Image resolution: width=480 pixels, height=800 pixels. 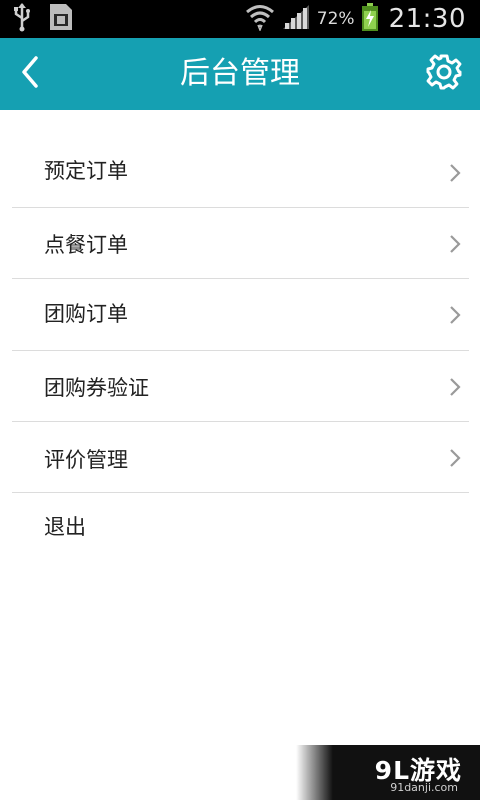 I want to click on menu-item-label: 团购券验证, so click(x=96, y=388).